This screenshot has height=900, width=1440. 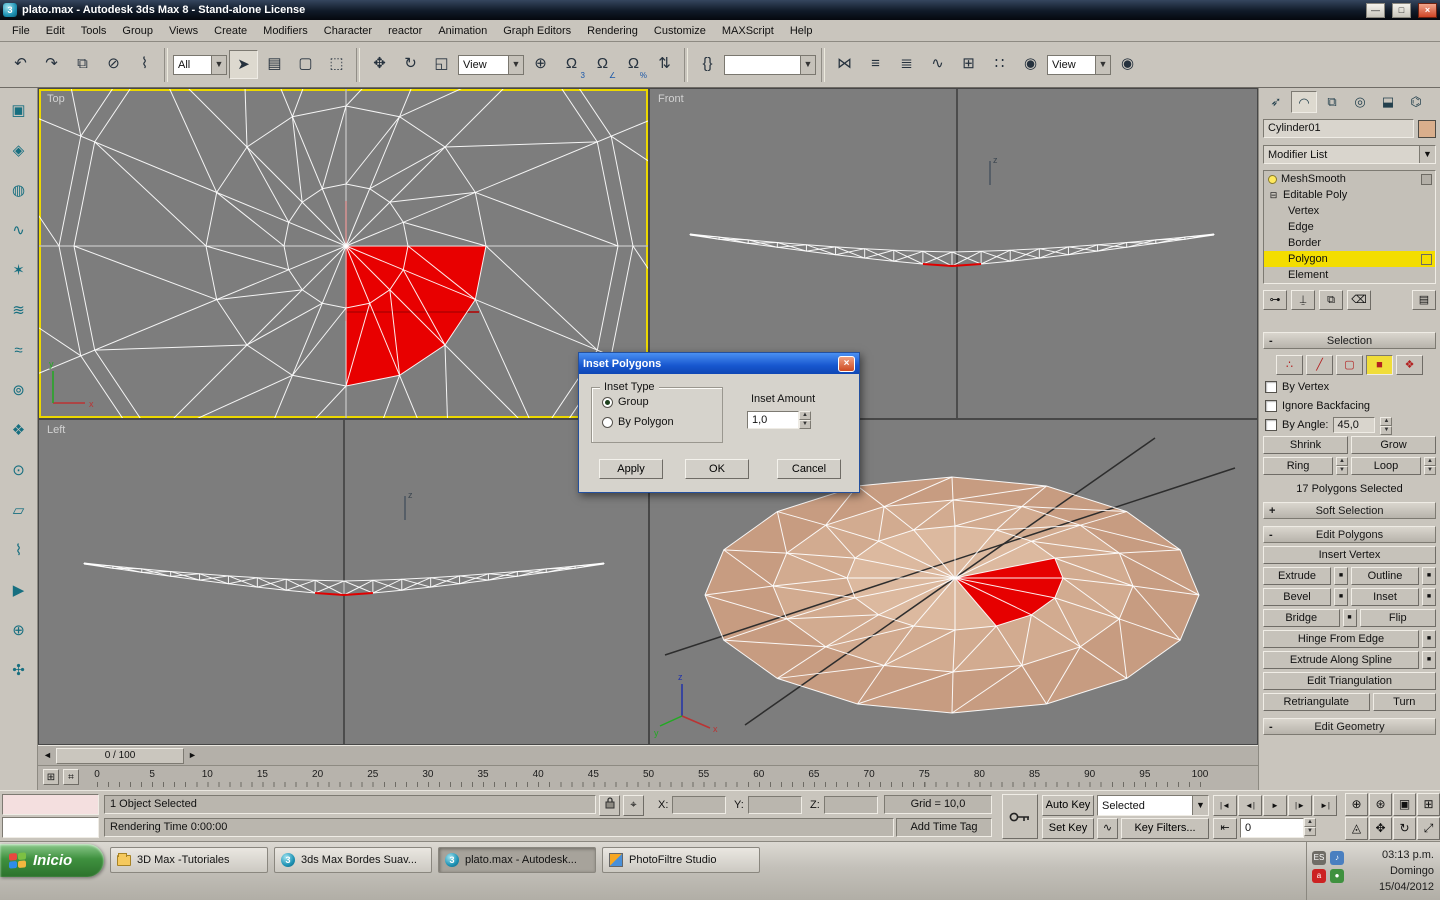 I want to click on named-selection-sets-combo: ▼, so click(x=770, y=64).